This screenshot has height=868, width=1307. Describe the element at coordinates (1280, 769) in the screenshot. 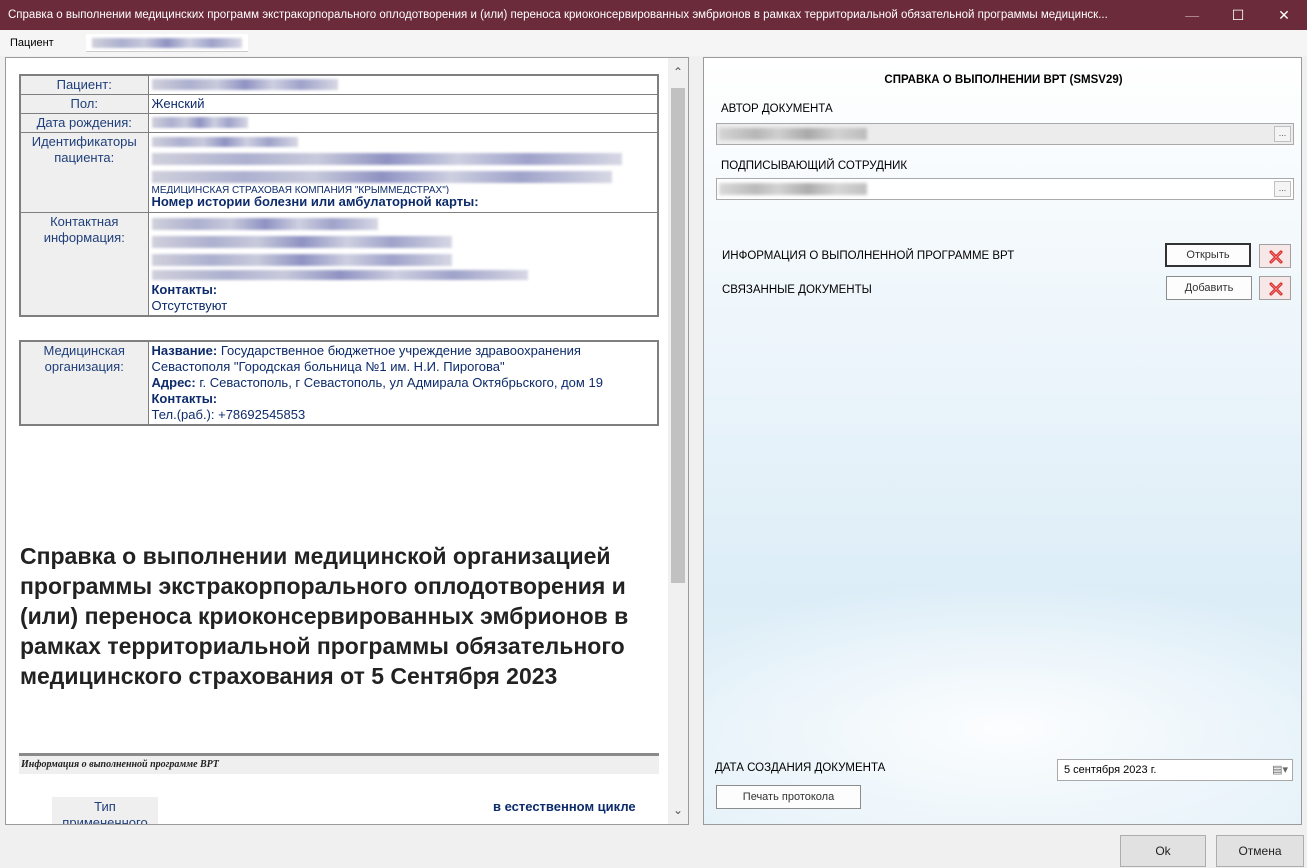

I see `calendar-icon: ▤▾` at that location.